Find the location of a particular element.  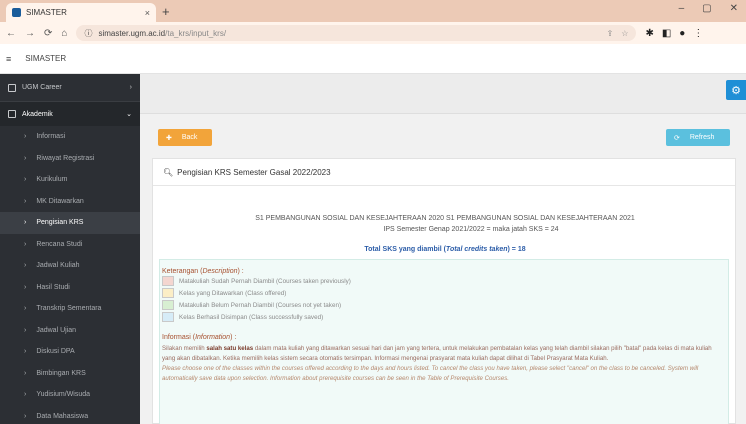

app-title: SIMASTER is located at coordinates (46, 58).